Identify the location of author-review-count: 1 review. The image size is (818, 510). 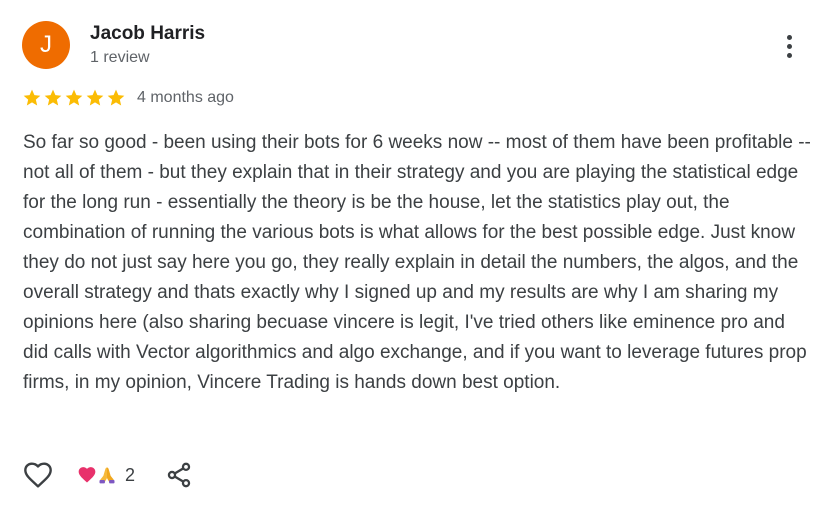
(120, 57).